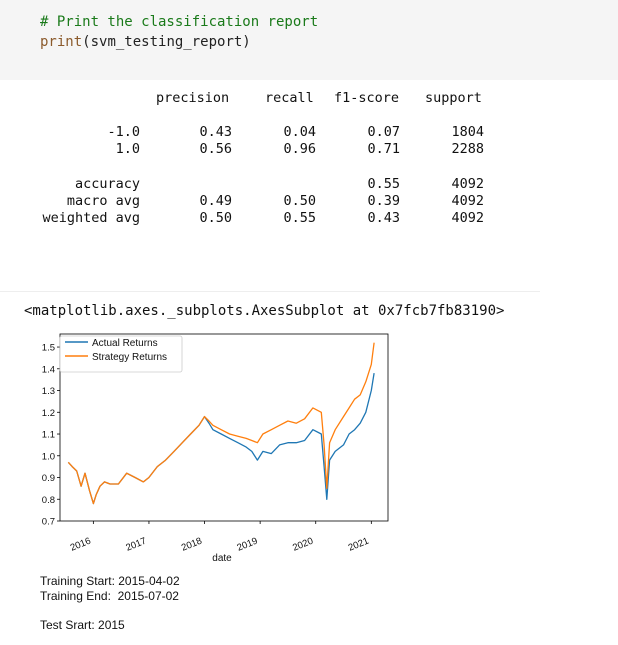 This screenshot has height=645, width=618. What do you see at coordinates (270, 291) in the screenshot?
I see `output-divider` at bounding box center [270, 291].